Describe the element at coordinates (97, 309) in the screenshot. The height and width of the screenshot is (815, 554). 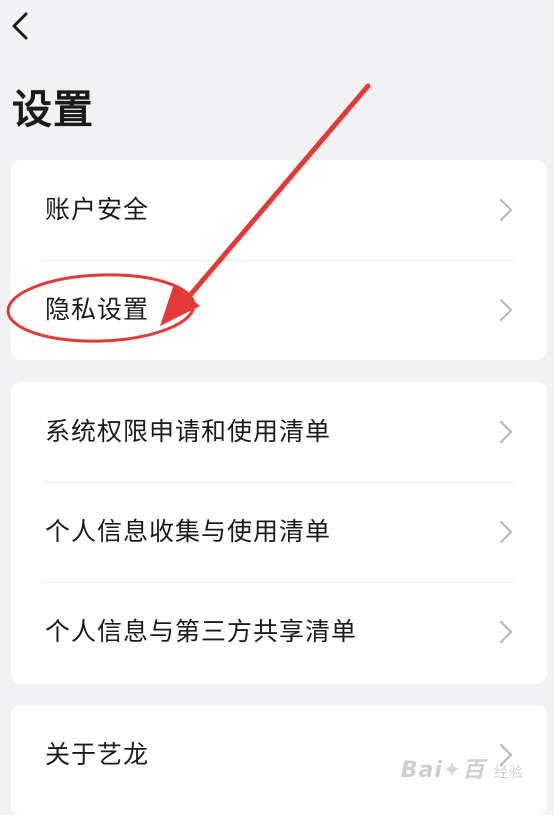
I see `row-label: 隐私设置` at that location.